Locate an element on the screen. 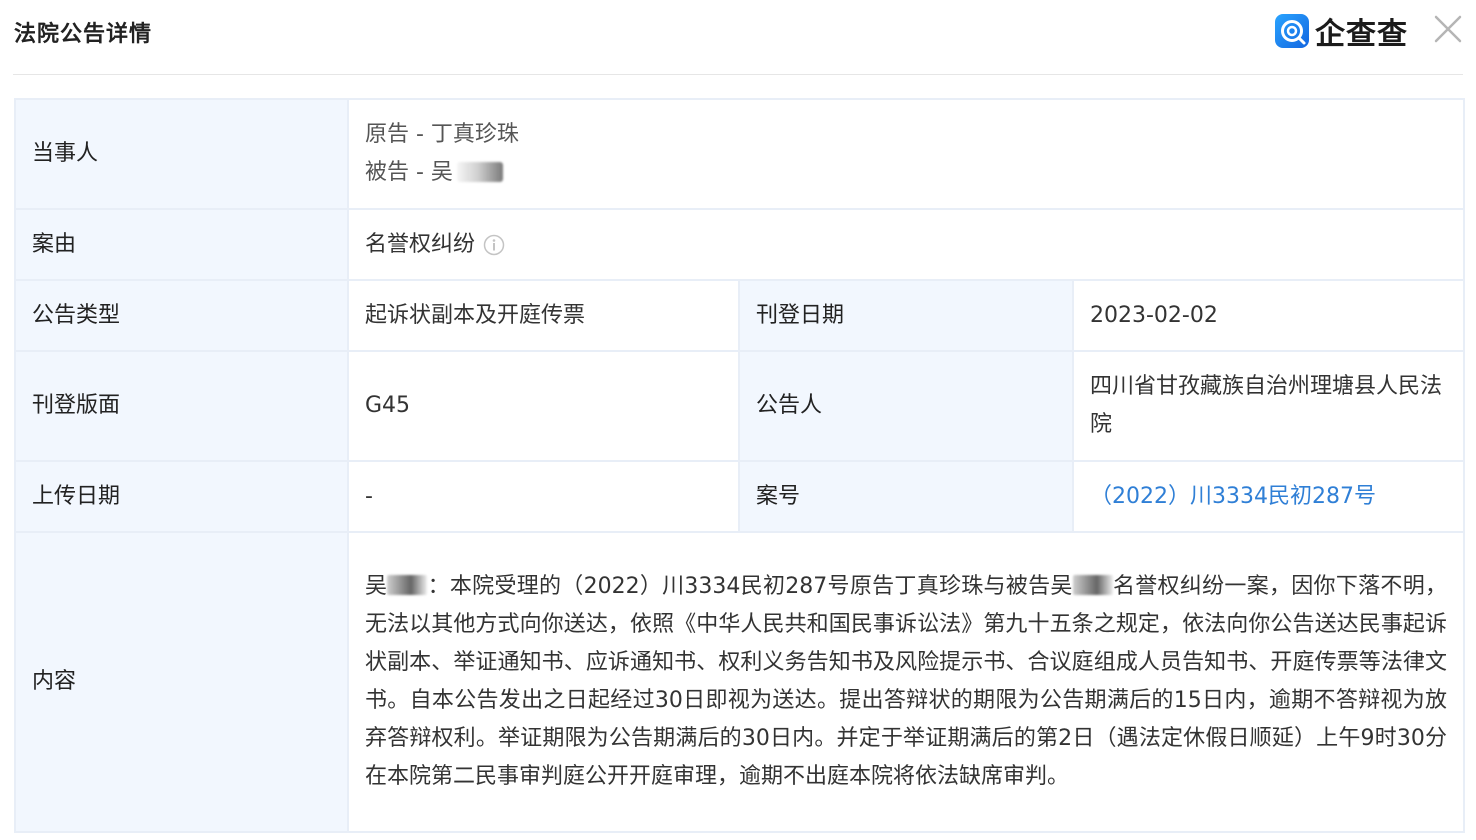 This screenshot has width=1476, height=840. content-label: 内容 is located at coordinates (181, 682).